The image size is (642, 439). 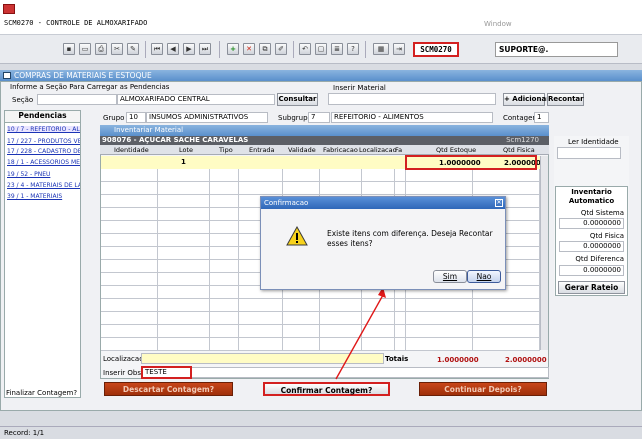 I want to click on arrow-confirmar-to-dialog, so click(x=359, y=337).